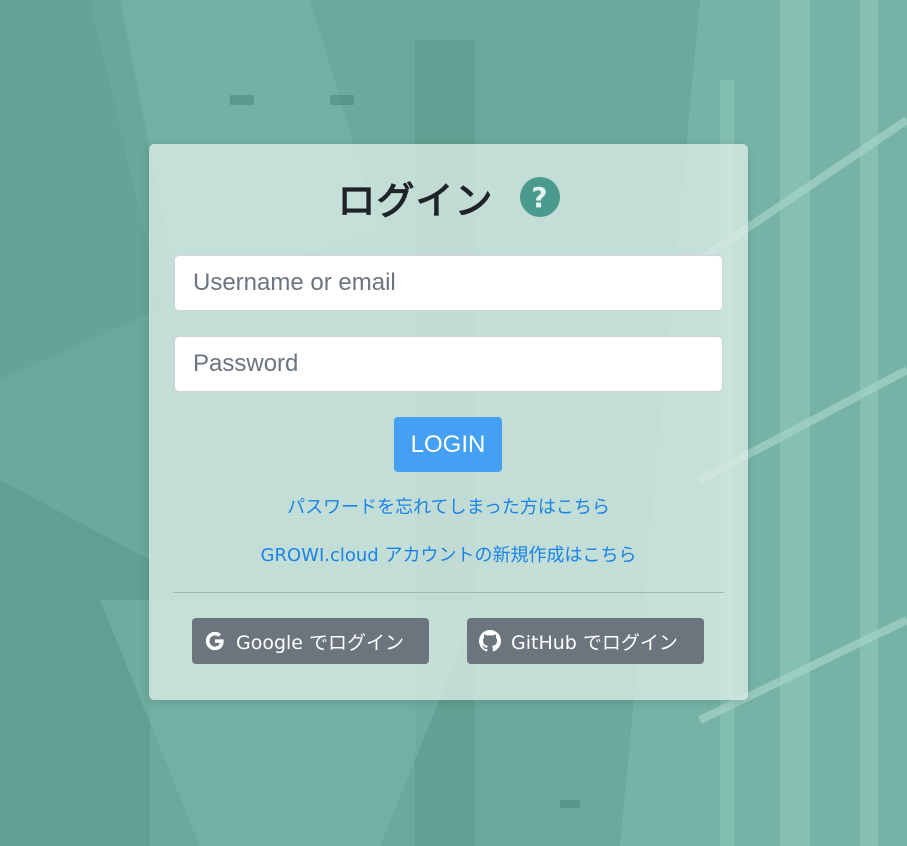 This screenshot has height=846, width=907. I want to click on username-input, so click(448, 283).